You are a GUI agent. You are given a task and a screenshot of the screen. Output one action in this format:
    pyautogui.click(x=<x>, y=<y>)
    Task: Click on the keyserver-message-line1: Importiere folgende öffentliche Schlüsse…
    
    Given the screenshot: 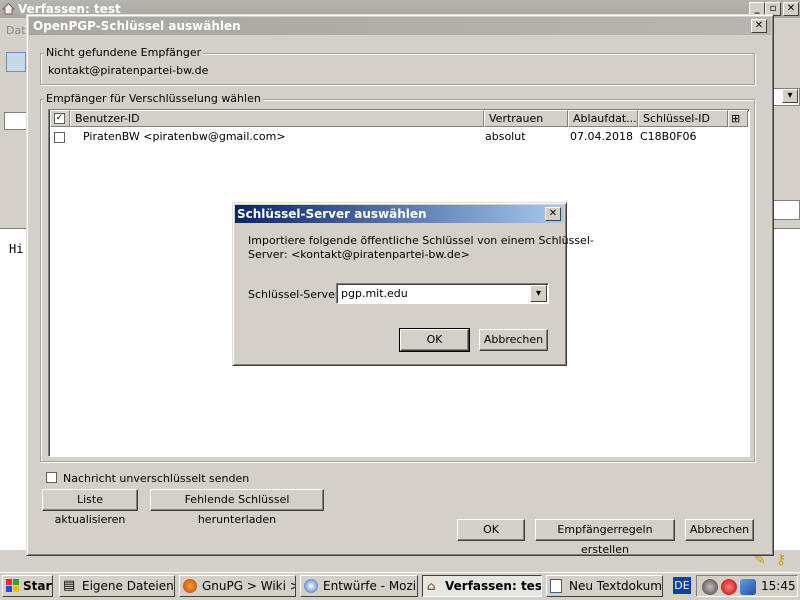 What is the action you would take?
    pyautogui.click(x=421, y=240)
    